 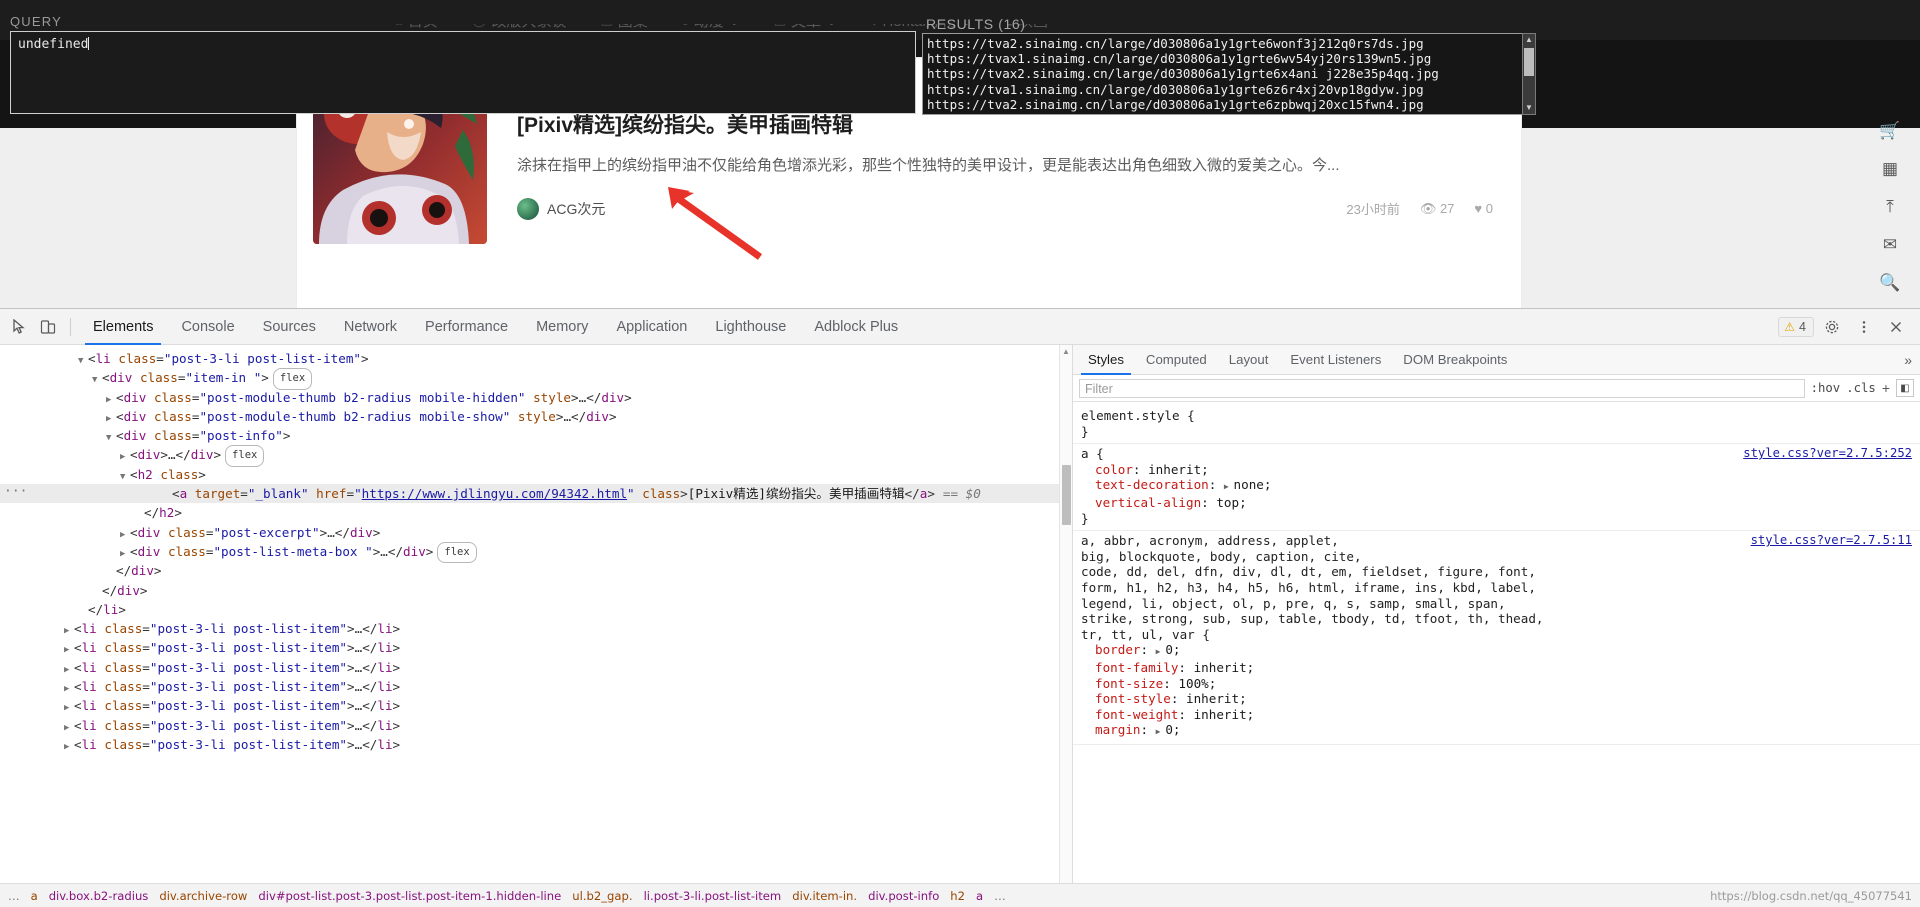 I want to click on dom-node: ▼ <div class="item-in "> flex, so click(x=536, y=379).